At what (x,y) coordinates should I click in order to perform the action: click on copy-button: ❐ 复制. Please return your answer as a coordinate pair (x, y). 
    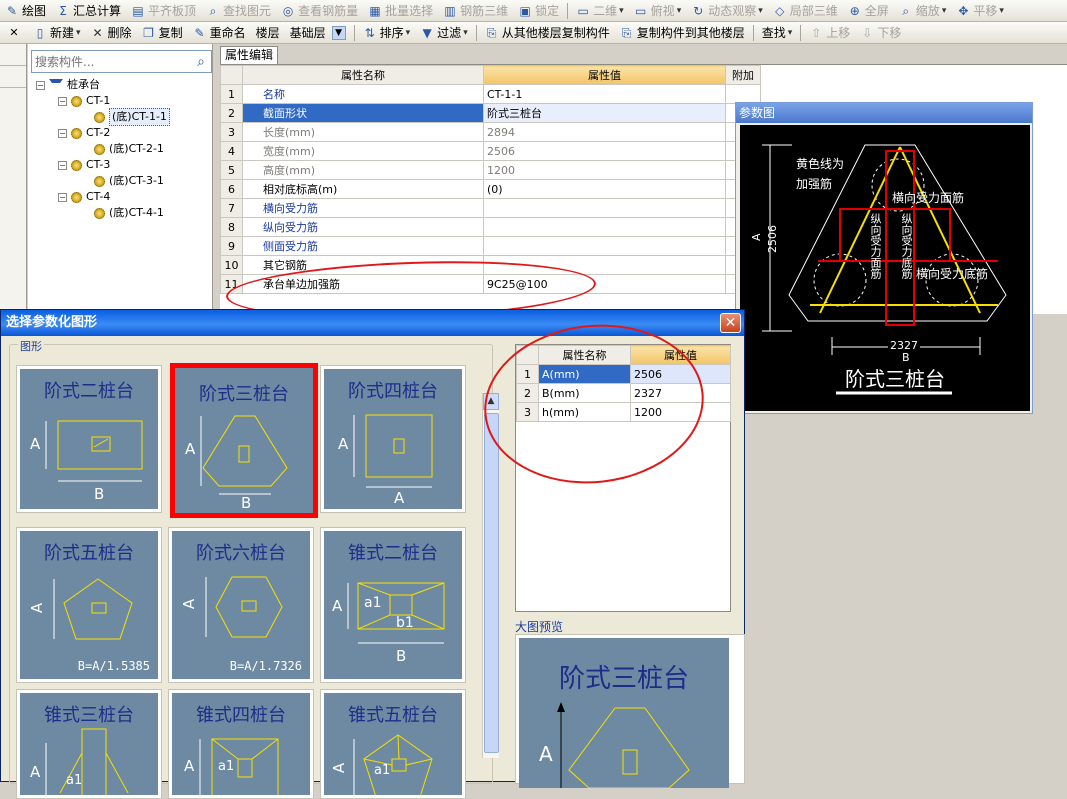
    Looking at the image, I should click on (162, 32).